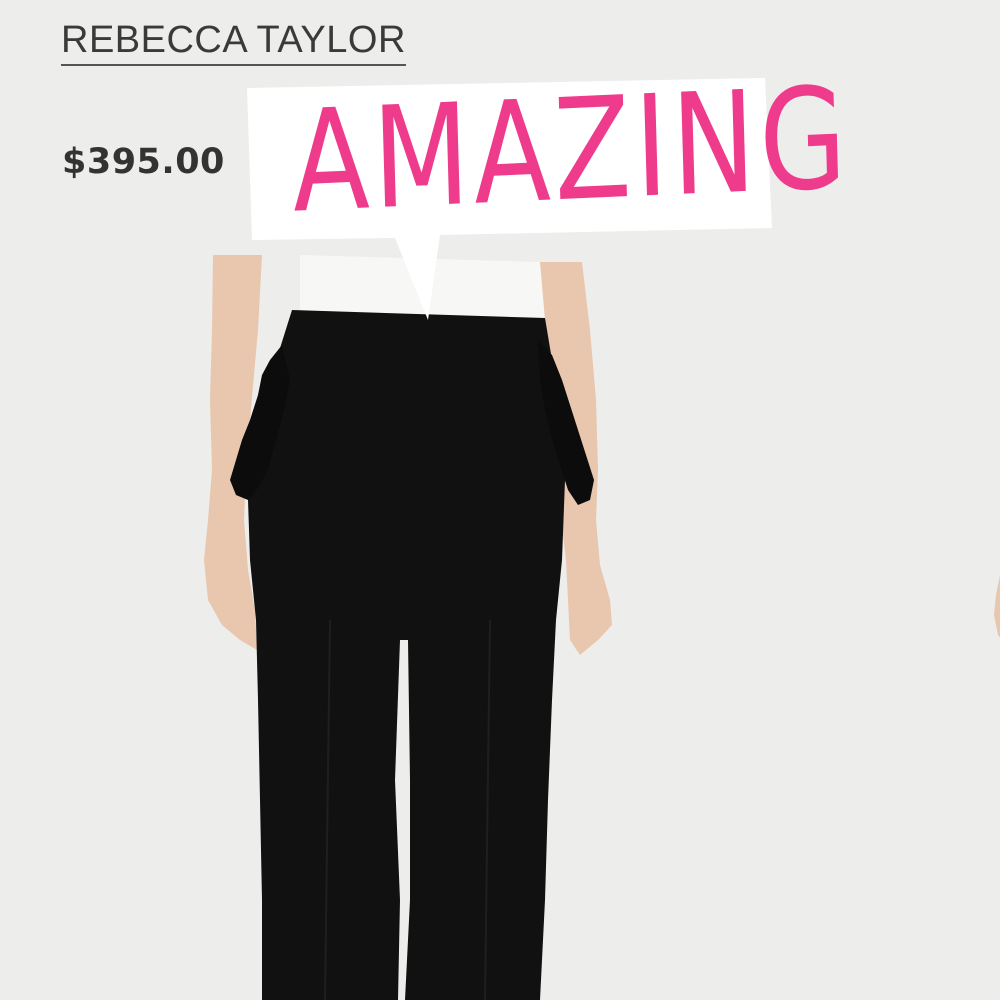 The height and width of the screenshot is (1000, 1000). Describe the element at coordinates (571, 151) in the screenshot. I see `amazing-sticker-text: AMAZING` at that location.